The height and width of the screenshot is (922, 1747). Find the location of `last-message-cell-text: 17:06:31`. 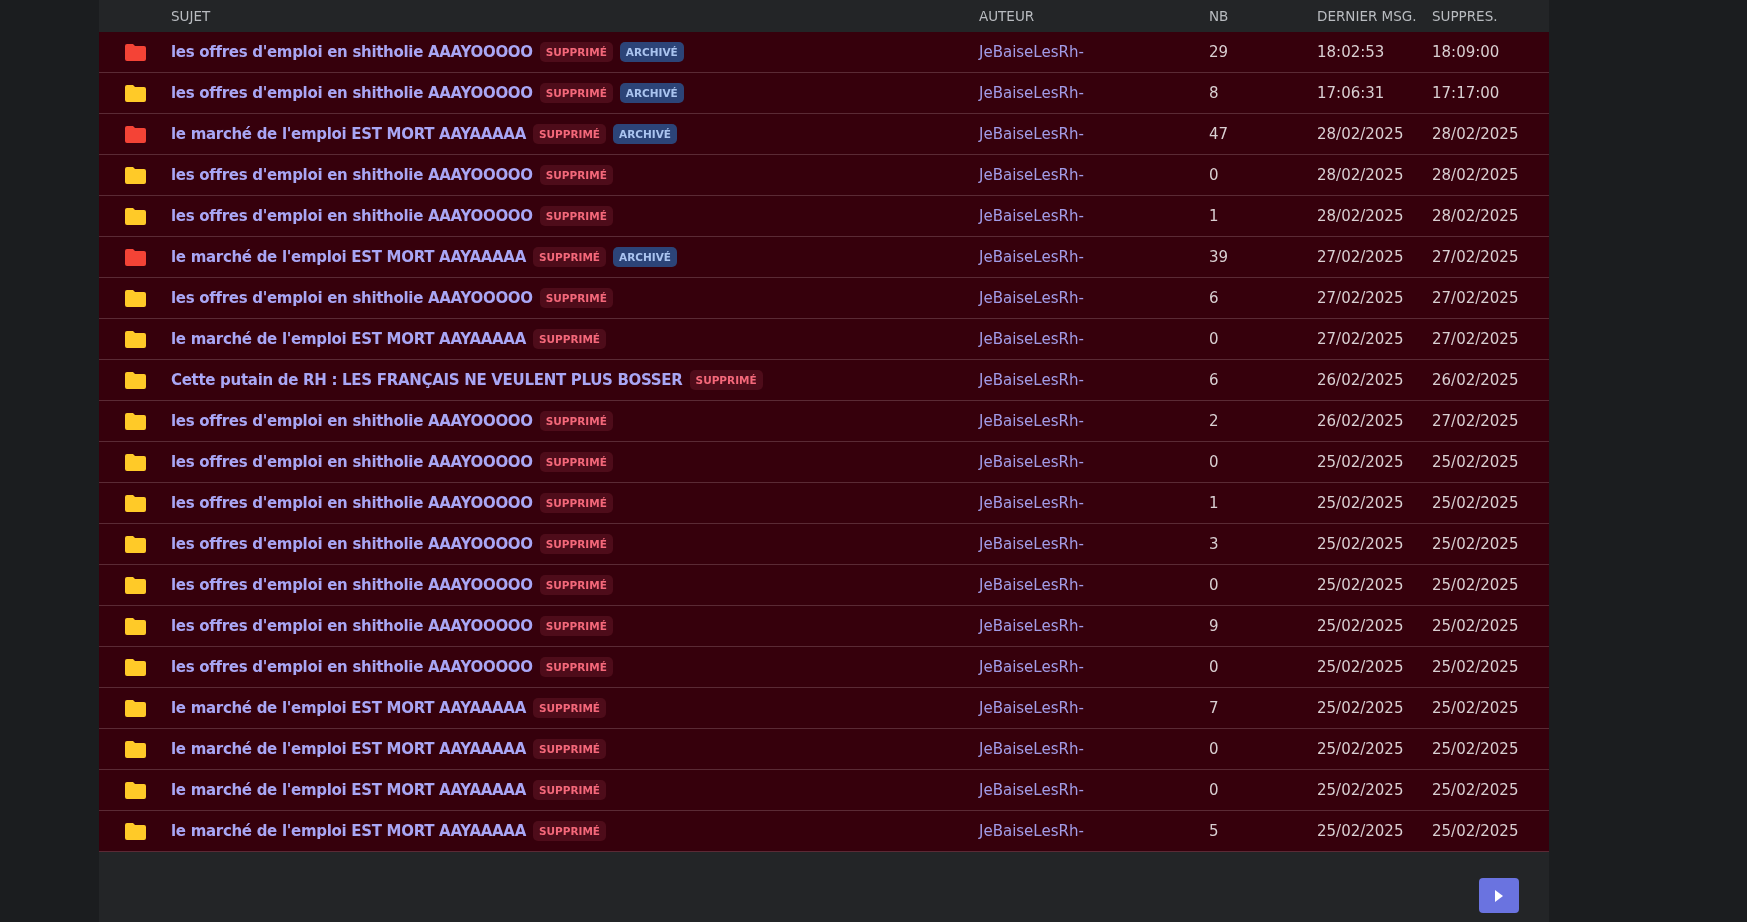

last-message-cell-text: 17:06:31 is located at coordinates (1351, 93).